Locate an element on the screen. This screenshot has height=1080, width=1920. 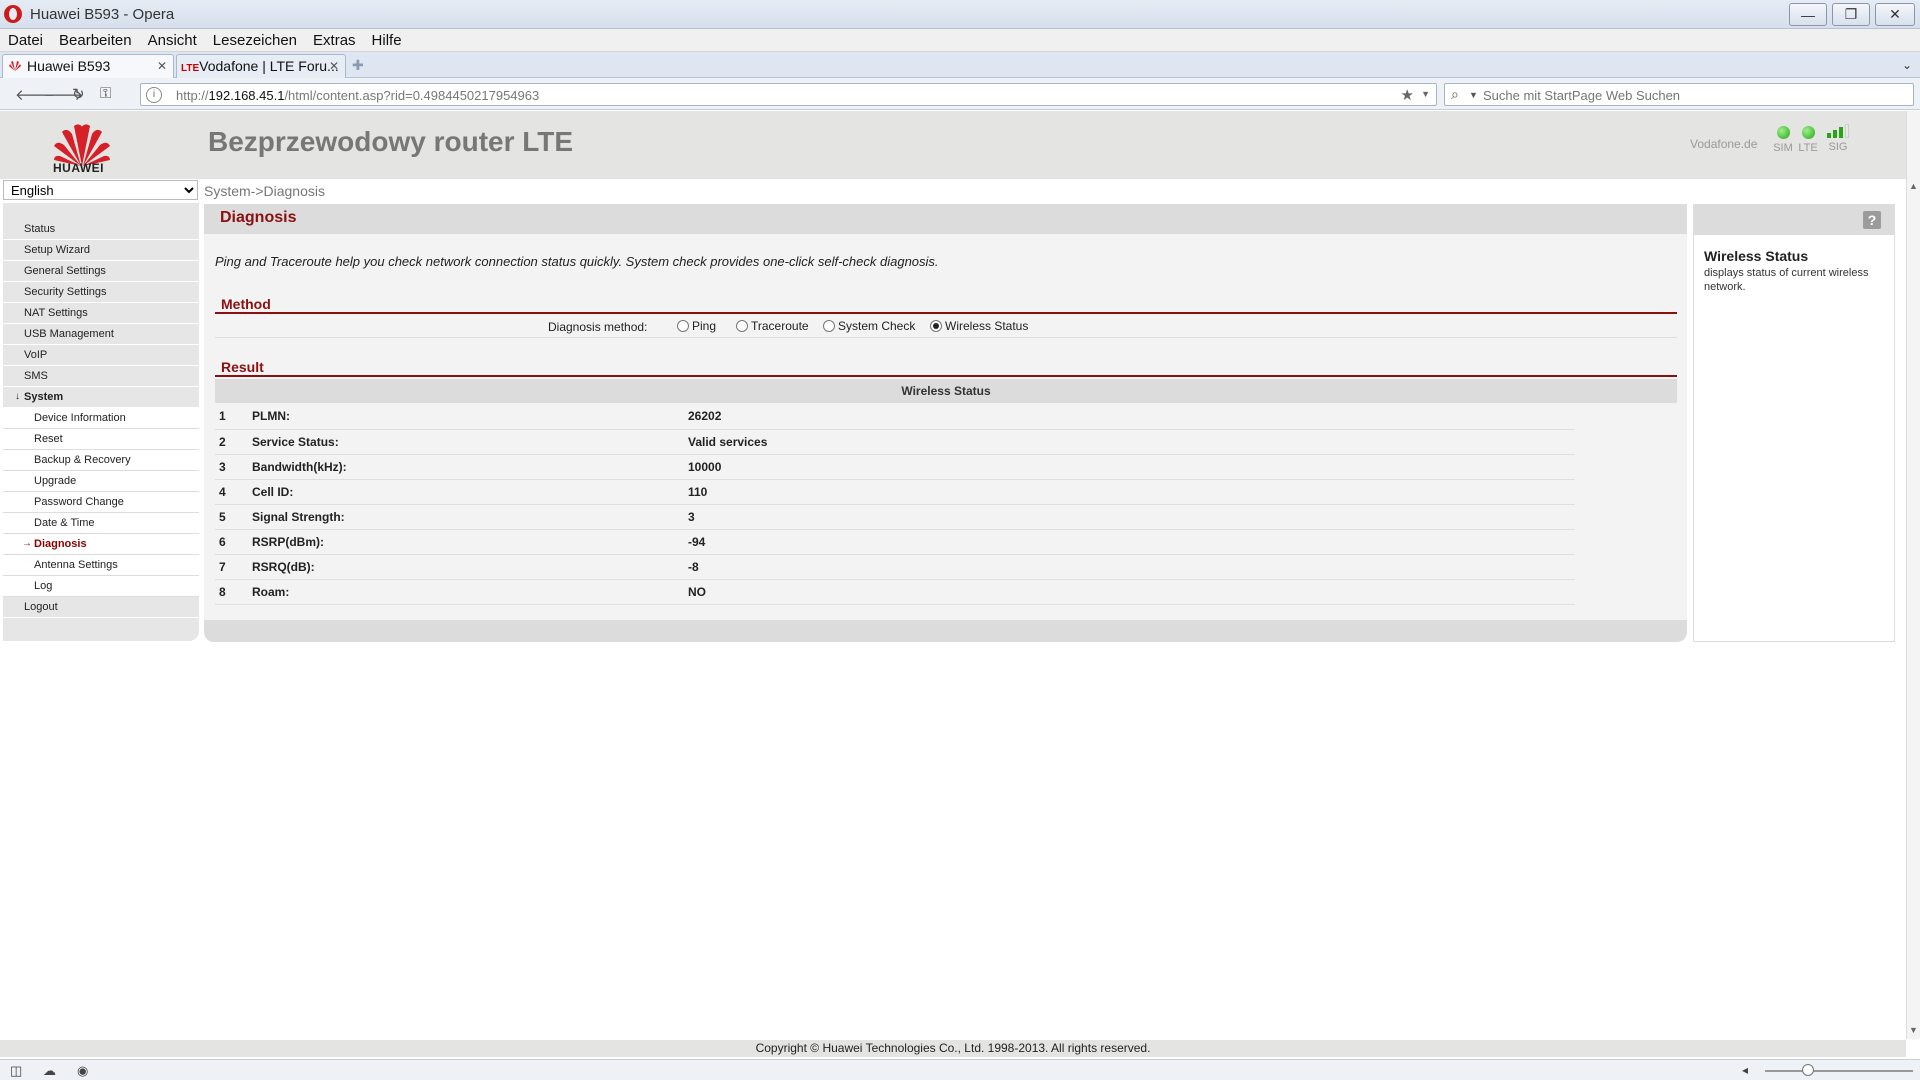
menu-hilfe: Hilfe is located at coordinates (387, 40).